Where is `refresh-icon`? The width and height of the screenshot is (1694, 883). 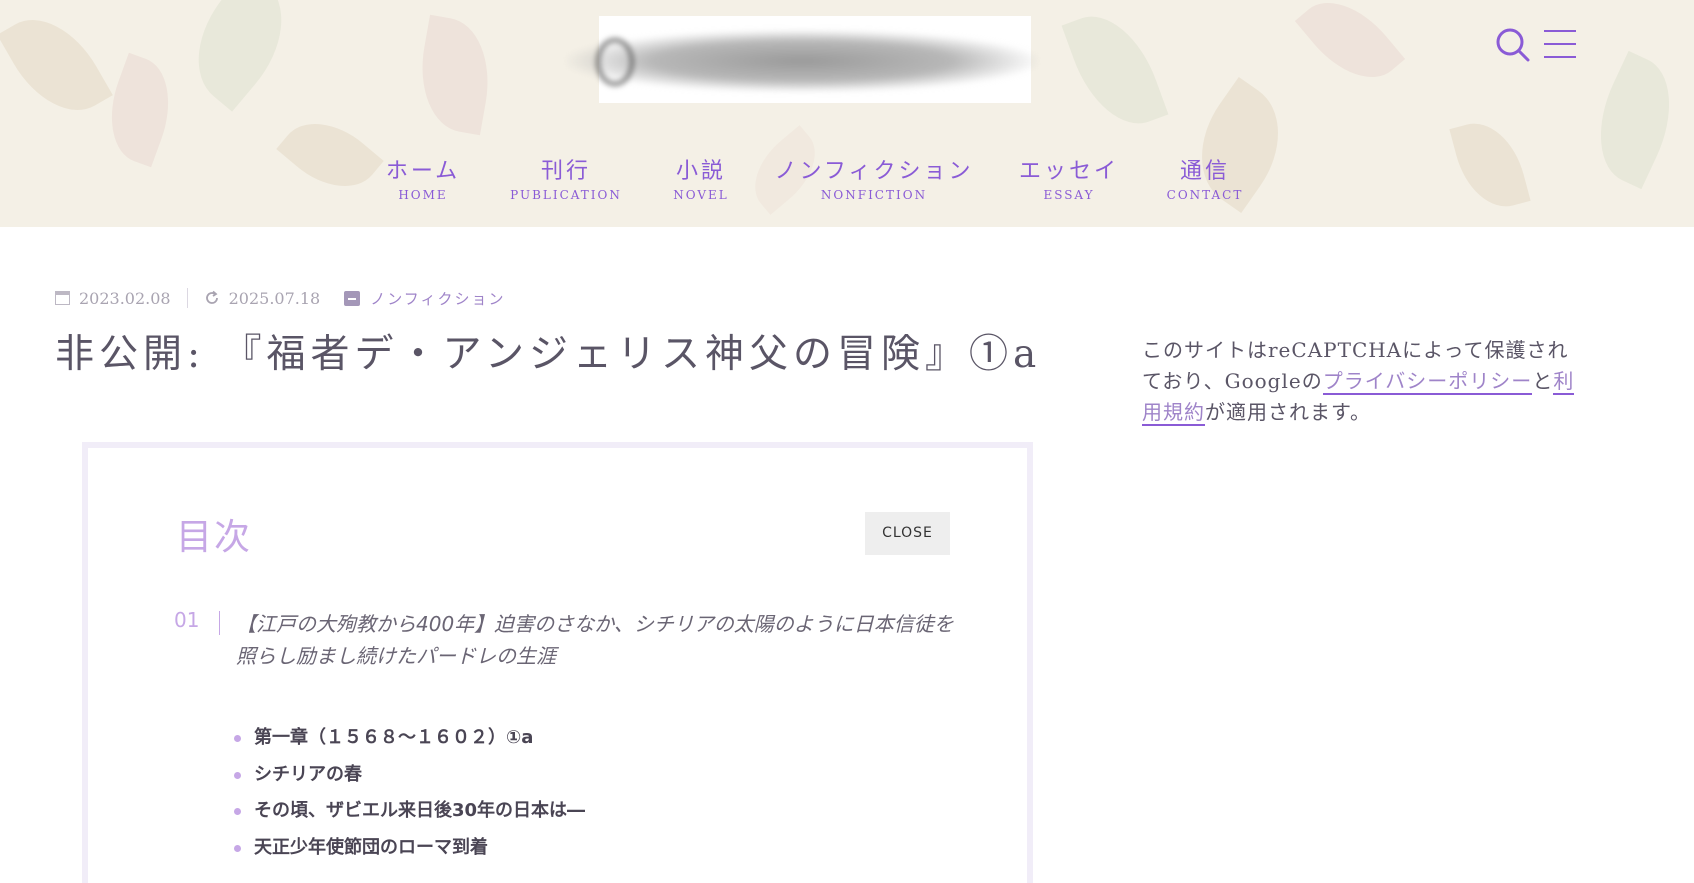 refresh-icon is located at coordinates (211, 297).